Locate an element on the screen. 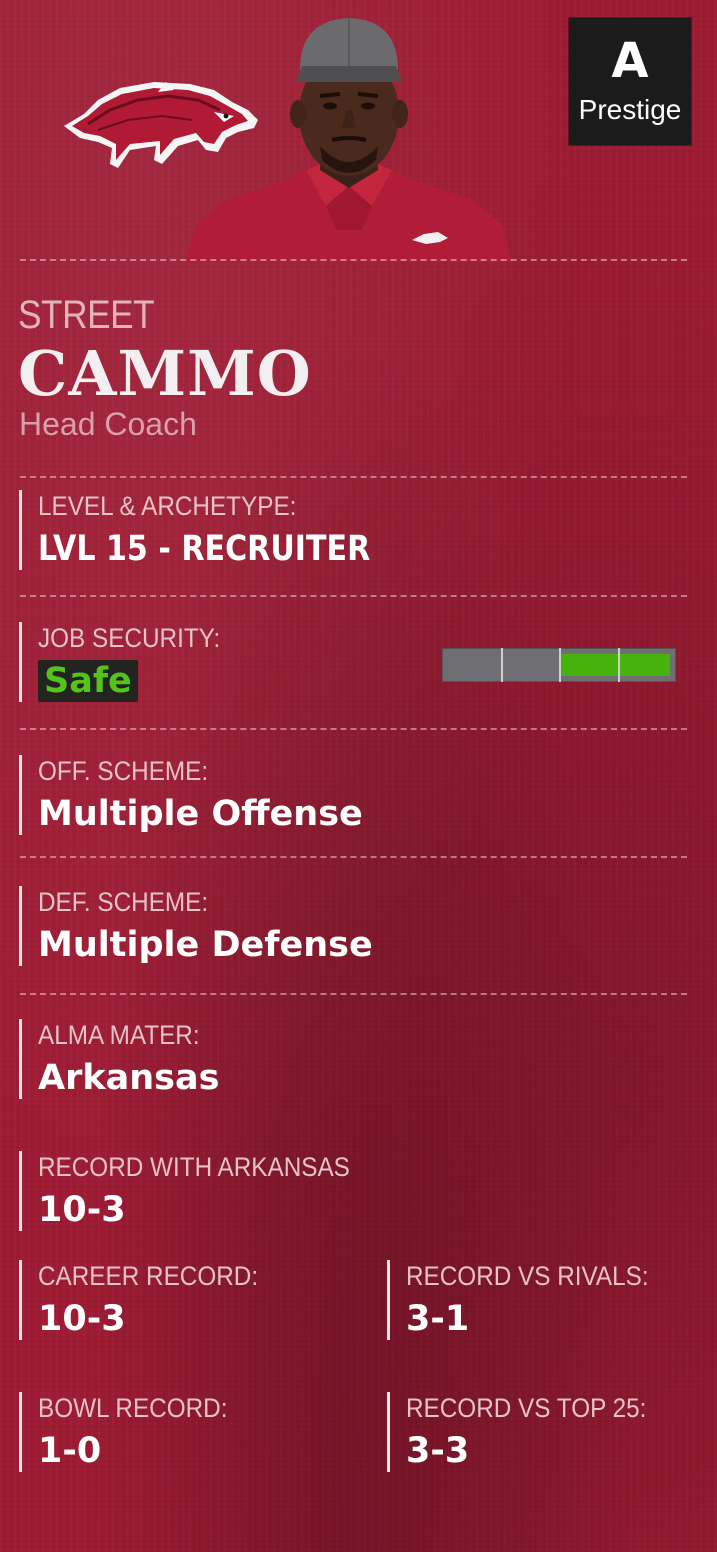 The width and height of the screenshot is (717, 1552). bowl-record-field: BOWL RECORD: 1-0 is located at coordinates (134, 1432).